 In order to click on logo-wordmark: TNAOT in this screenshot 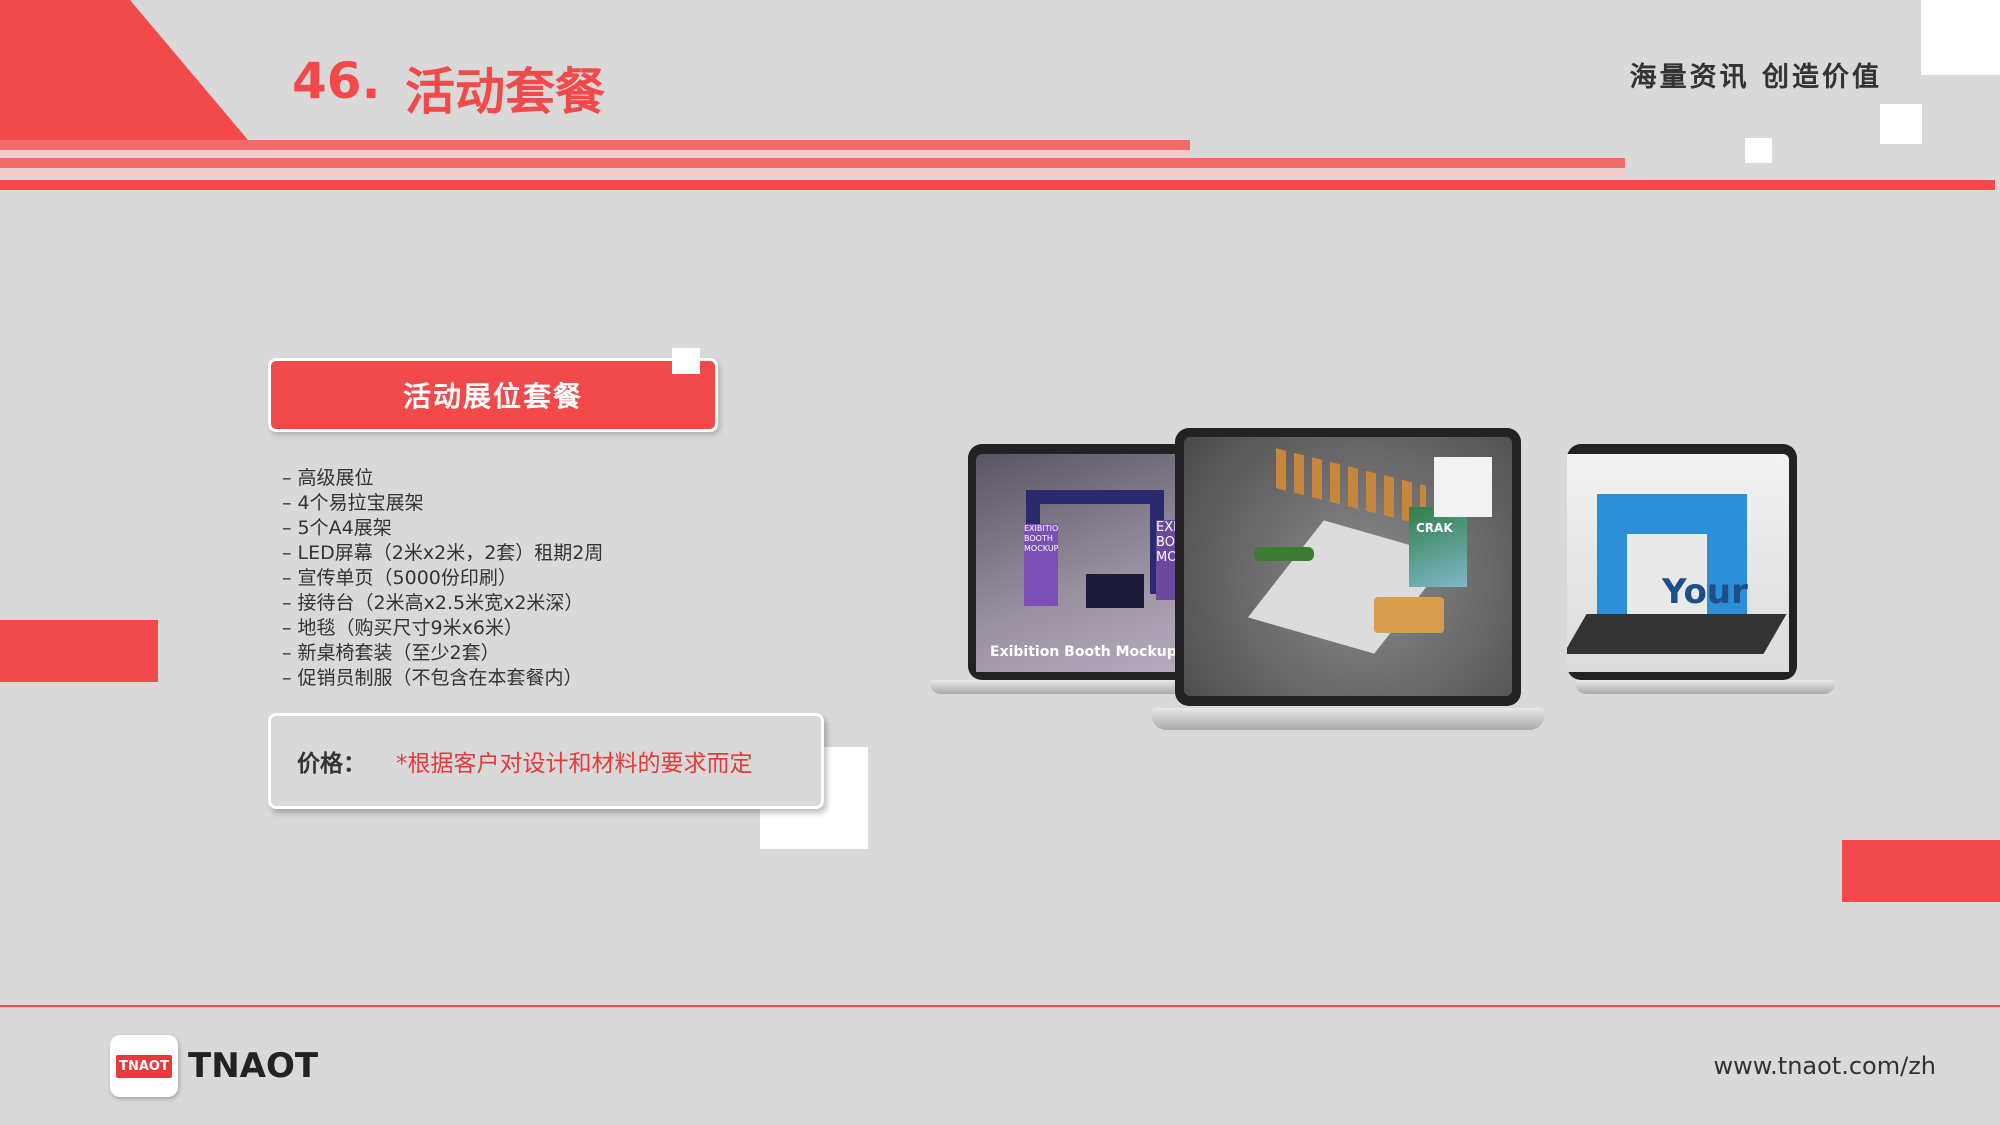, I will do `click(253, 1066)`.